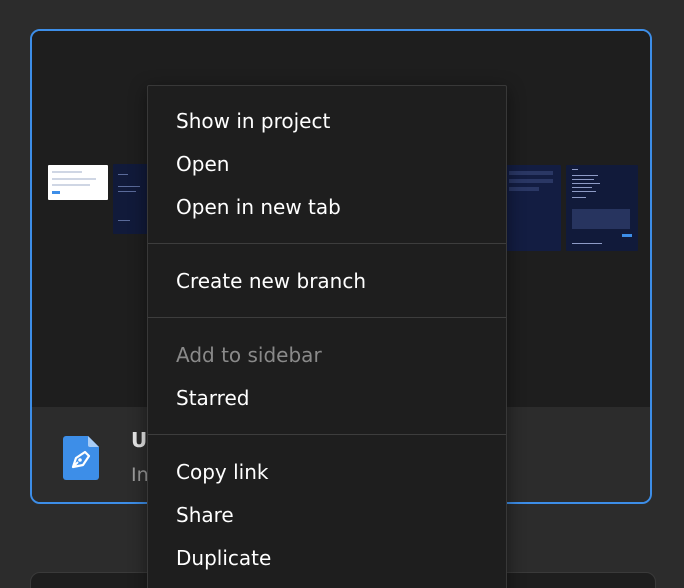 The height and width of the screenshot is (588, 684). Describe the element at coordinates (249, 355) in the screenshot. I see `menu-item-add-to-sidebar: Add to sidebar` at that location.